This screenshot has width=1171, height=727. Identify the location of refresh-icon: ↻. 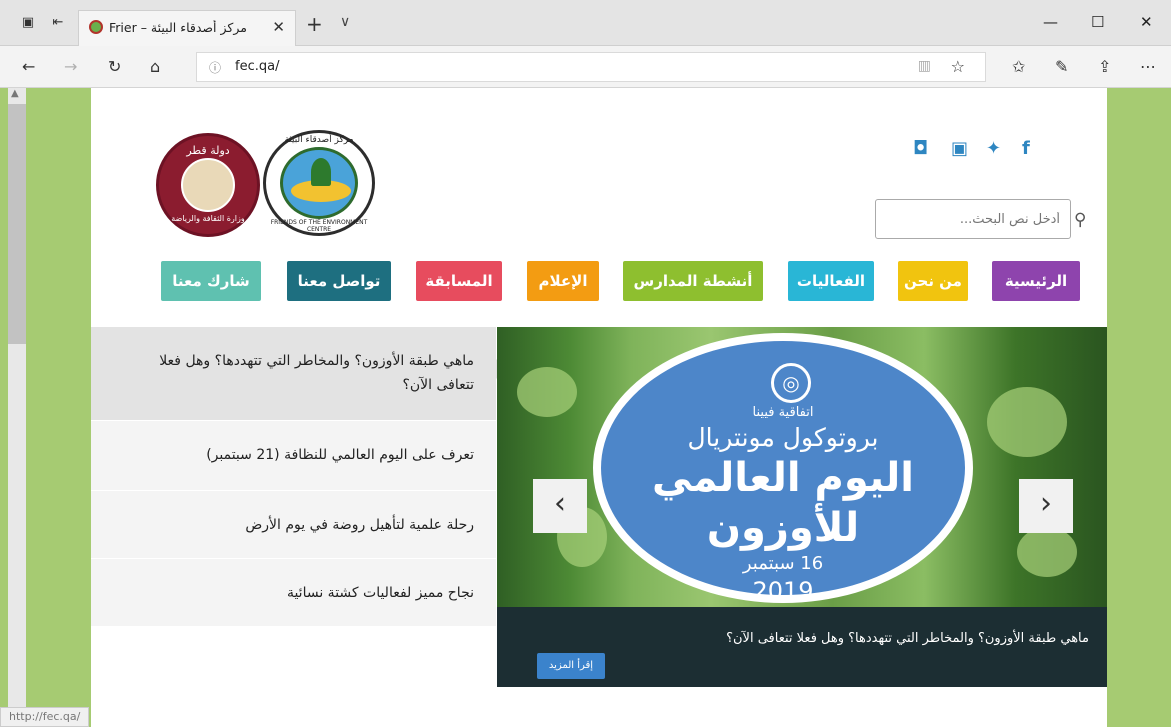
(114, 66).